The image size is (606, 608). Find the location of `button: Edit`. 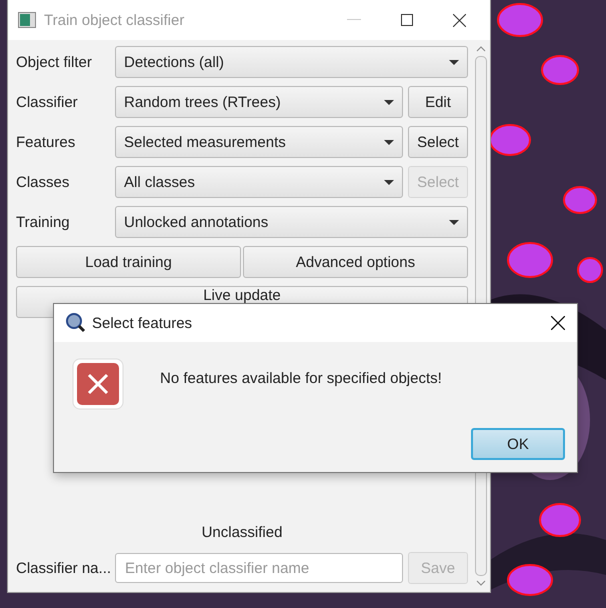

button: Edit is located at coordinates (438, 102).